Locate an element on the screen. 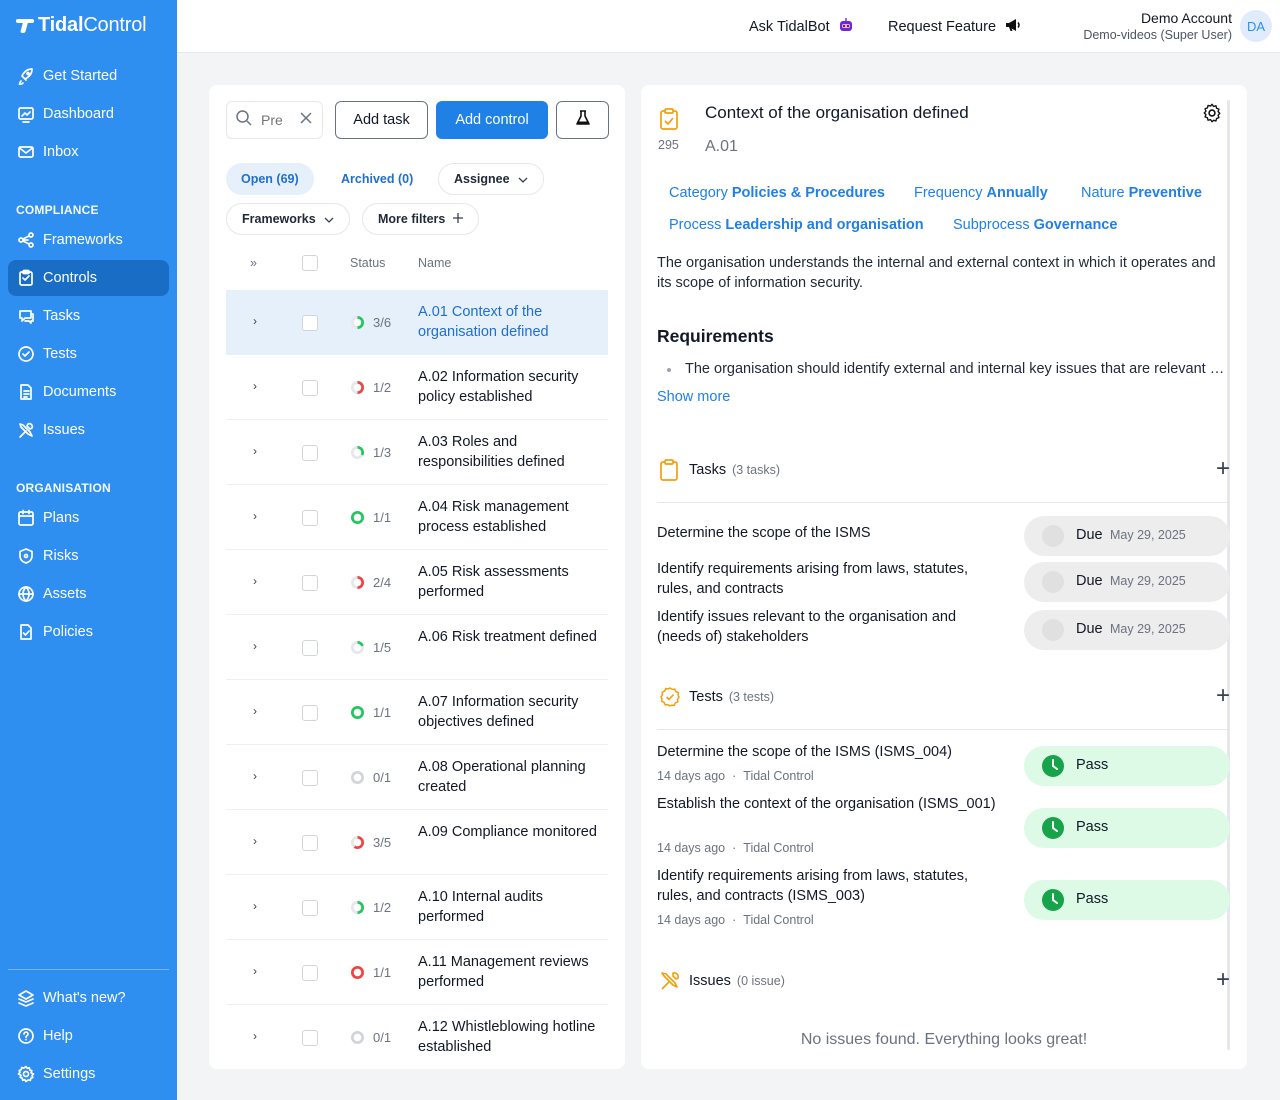  prop-frequency: Frequency Annually is located at coordinates (981, 193).